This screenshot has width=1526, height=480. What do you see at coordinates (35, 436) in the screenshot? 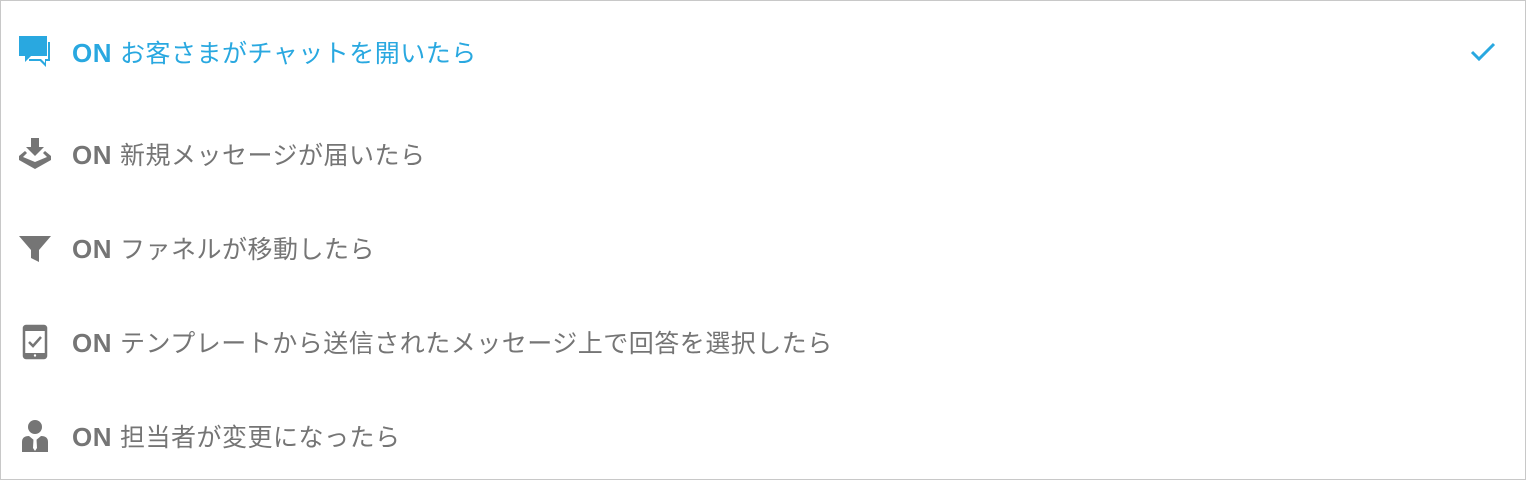
I see `person-suit-icon` at bounding box center [35, 436].